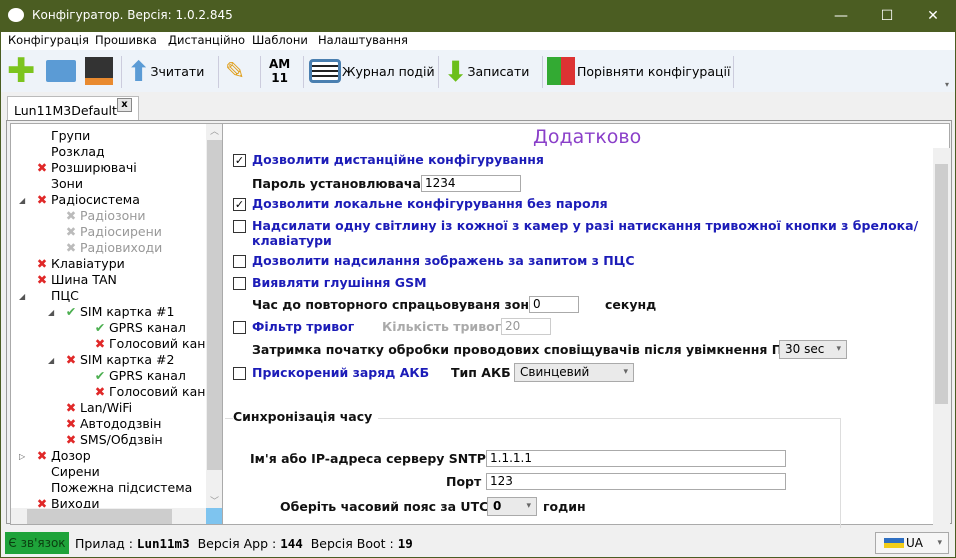 This screenshot has height=558, width=956. What do you see at coordinates (165, 71) in the screenshot?
I see `read-button: ⬆ Зчитати` at bounding box center [165, 71].